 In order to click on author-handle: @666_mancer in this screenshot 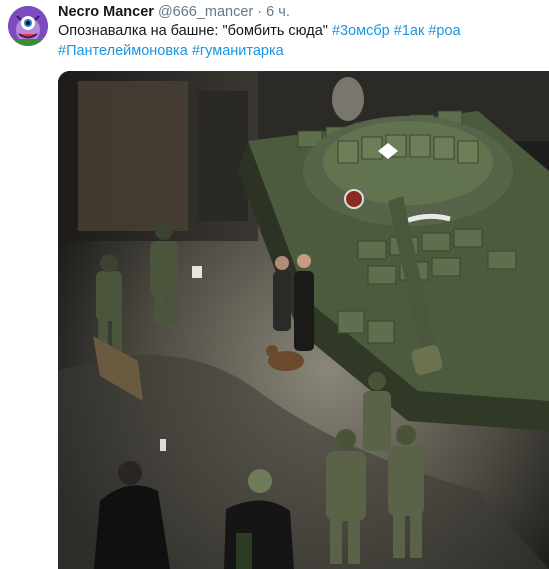, I will do `click(205, 12)`.